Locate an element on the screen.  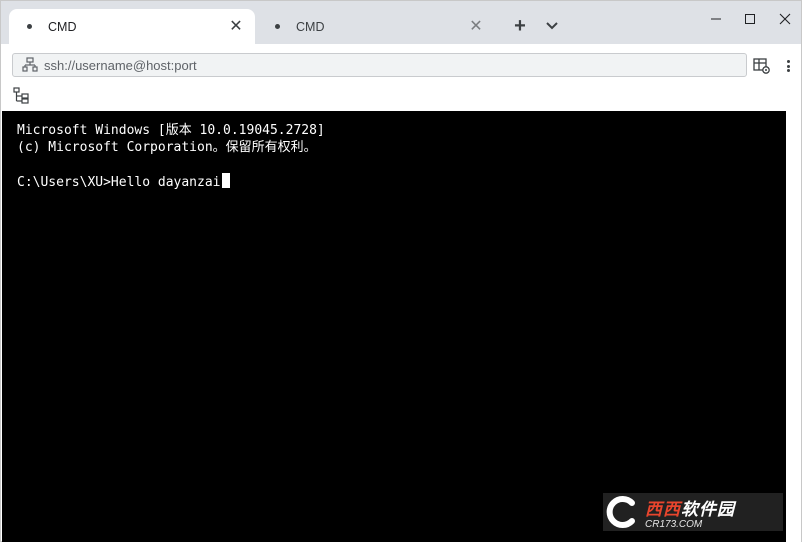
terminal-prompt-text: C:\Users\XU>Hello dayanzai is located at coordinates (119, 182).